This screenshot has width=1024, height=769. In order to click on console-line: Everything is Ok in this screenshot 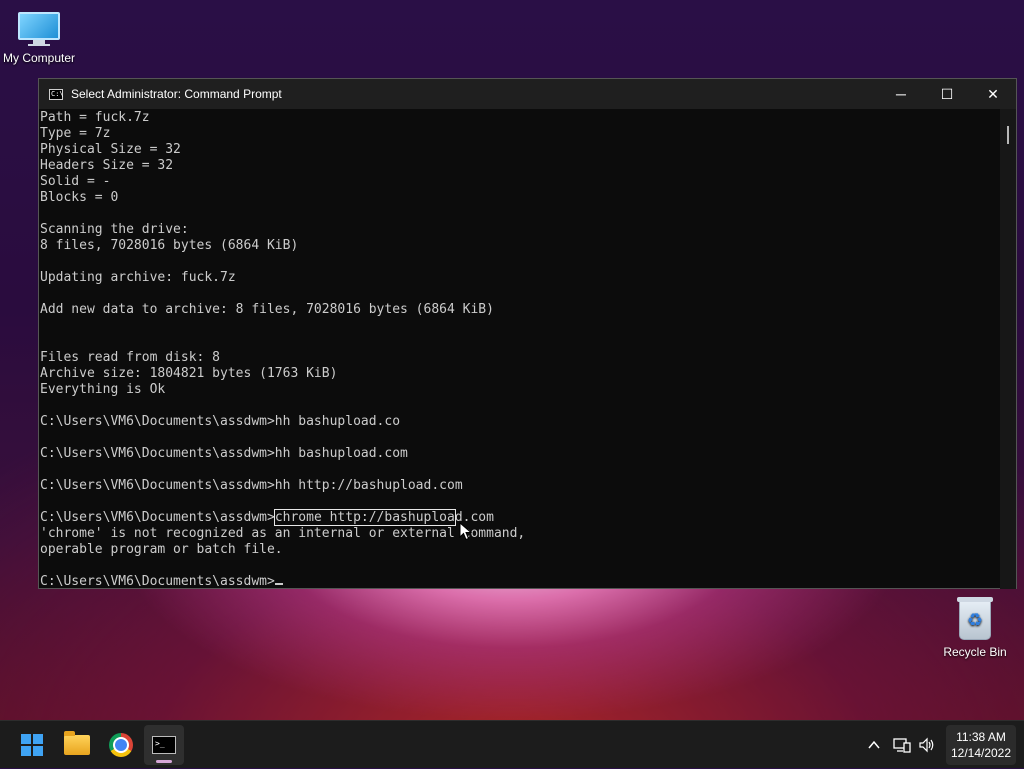, I will do `click(103, 389)`.